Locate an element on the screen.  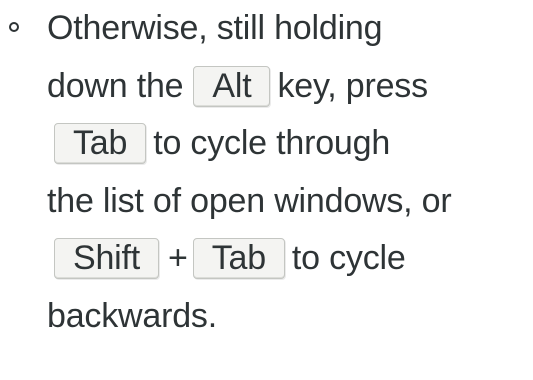
text-line: Shift + Tab to cycle is located at coordinates (290, 259).